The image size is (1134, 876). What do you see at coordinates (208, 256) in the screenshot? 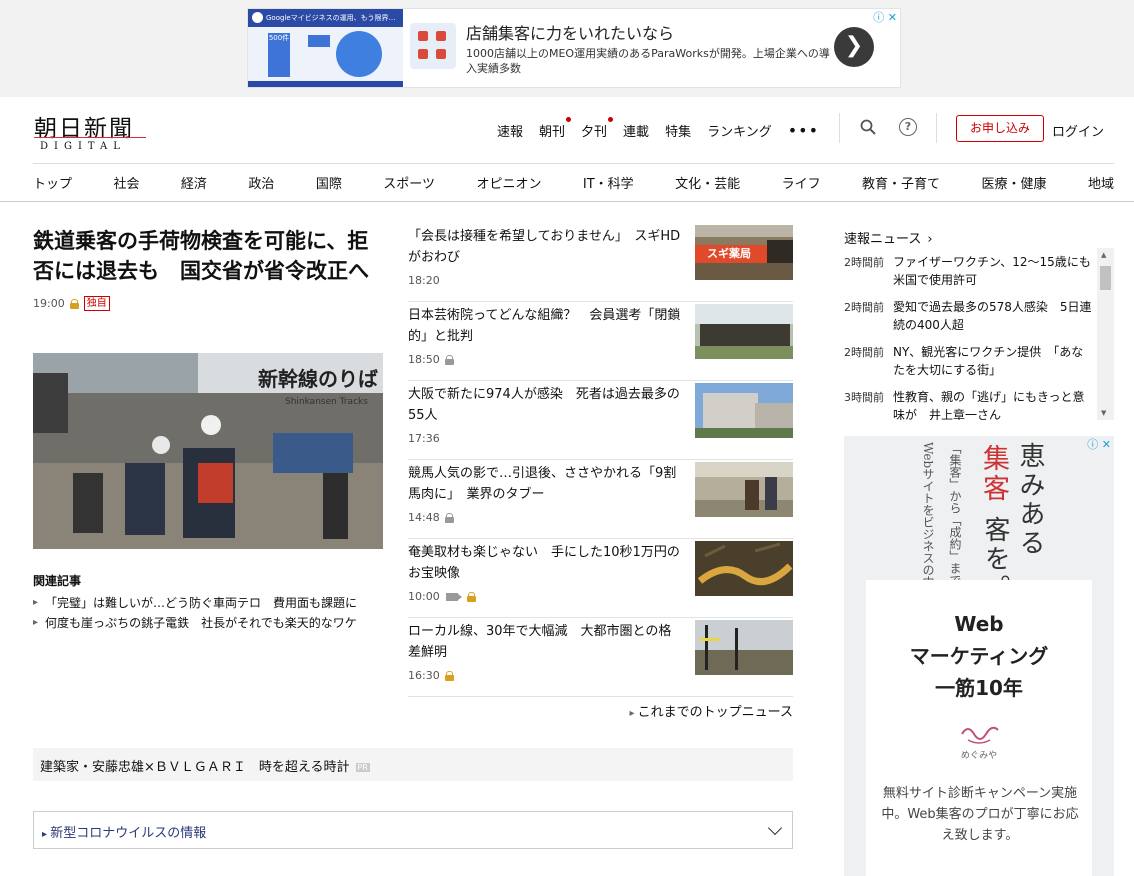
I see `lead-headline: 鉄道乗客の手荷物検査を可能に、拒否には退去も 国交省が省令改正へ` at bounding box center [208, 256].